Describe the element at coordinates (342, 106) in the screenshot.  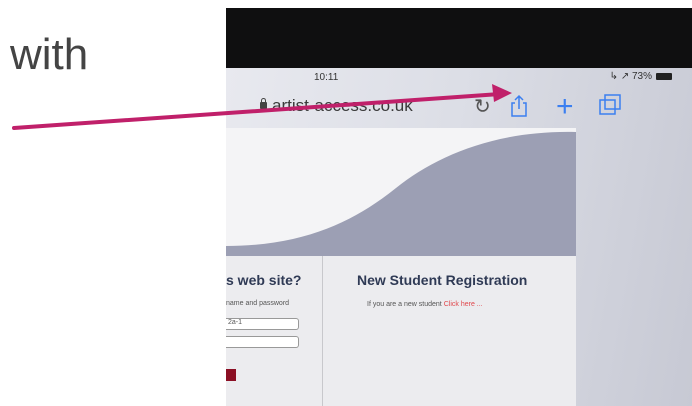
I see `url-text: artist-access.co.uk` at that location.